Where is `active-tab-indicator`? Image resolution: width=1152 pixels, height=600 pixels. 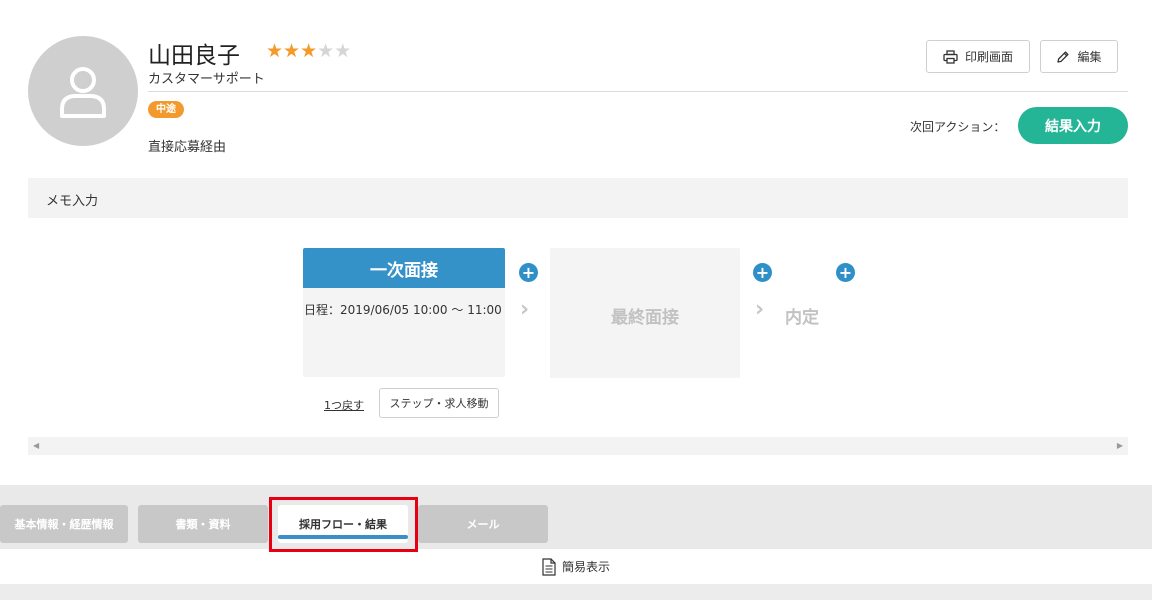
active-tab-indicator is located at coordinates (343, 537).